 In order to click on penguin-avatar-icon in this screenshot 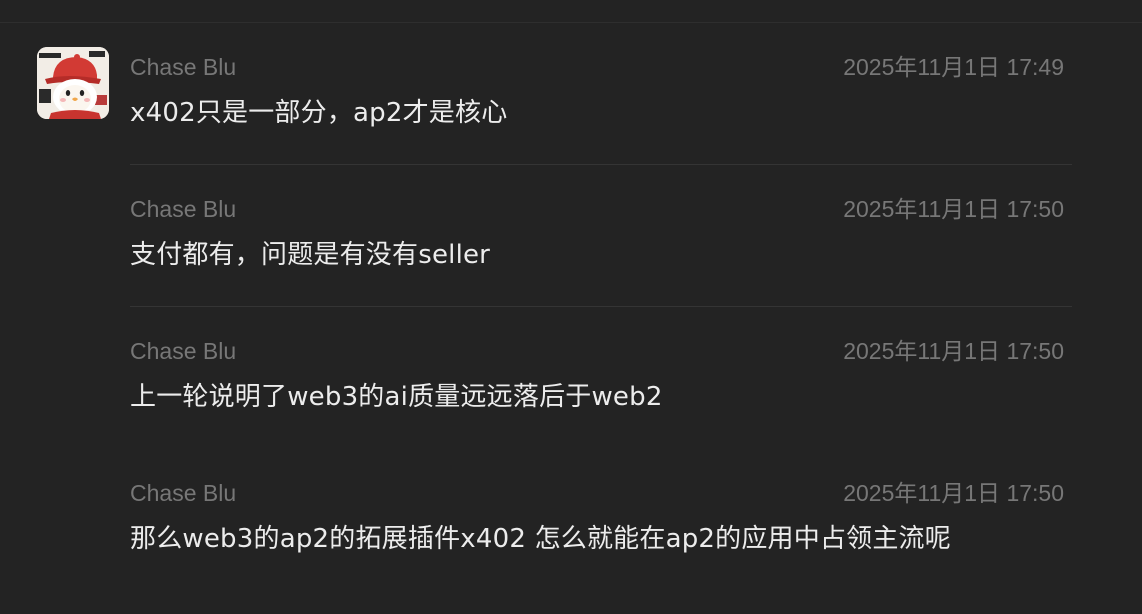, I will do `click(73, 83)`.